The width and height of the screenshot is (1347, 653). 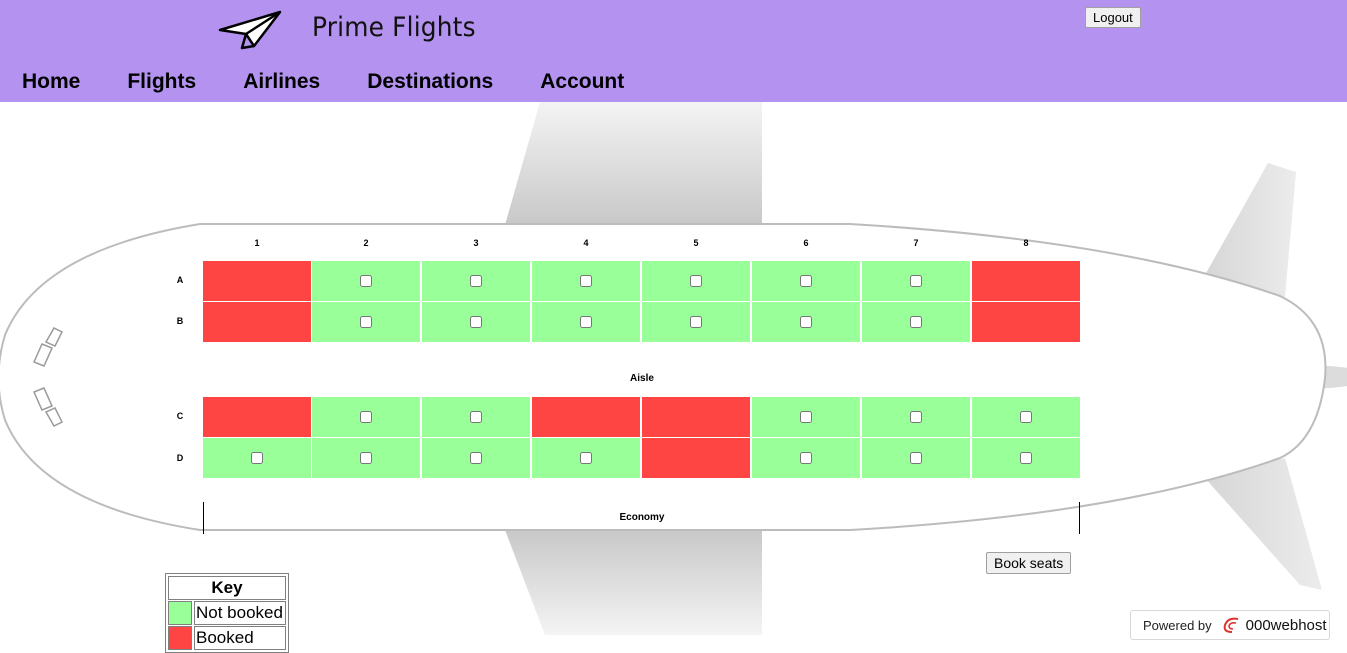 I want to click on seat-column-number: 2, so click(x=366, y=243).